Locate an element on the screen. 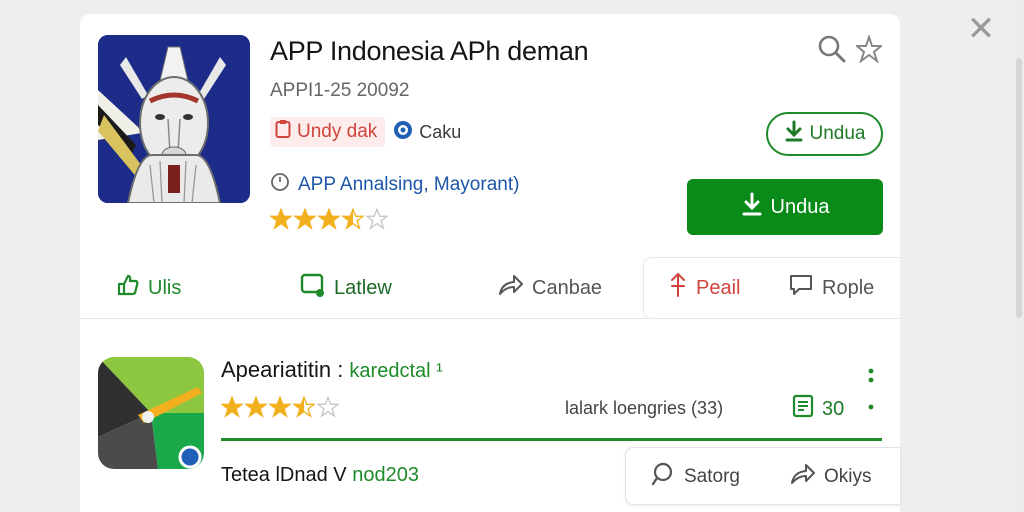  action-share-button: Canbae is located at coordinates (550, 288).